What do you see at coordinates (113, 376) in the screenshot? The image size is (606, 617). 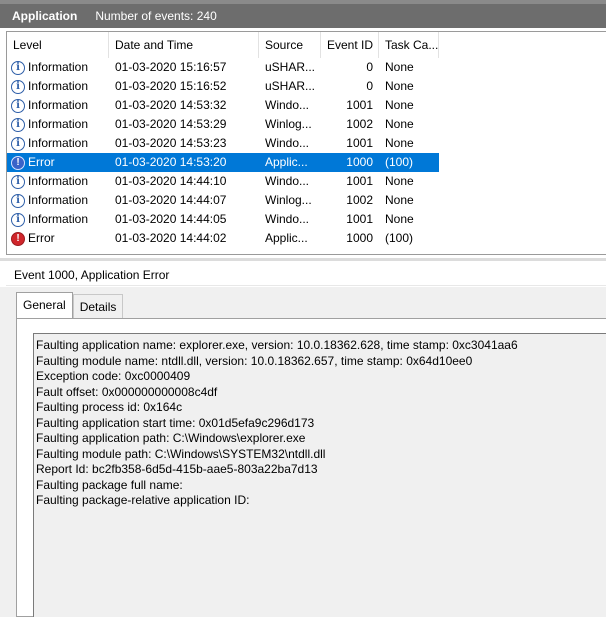 I see `description-line: Exception code: 0xc0000409` at bounding box center [113, 376].